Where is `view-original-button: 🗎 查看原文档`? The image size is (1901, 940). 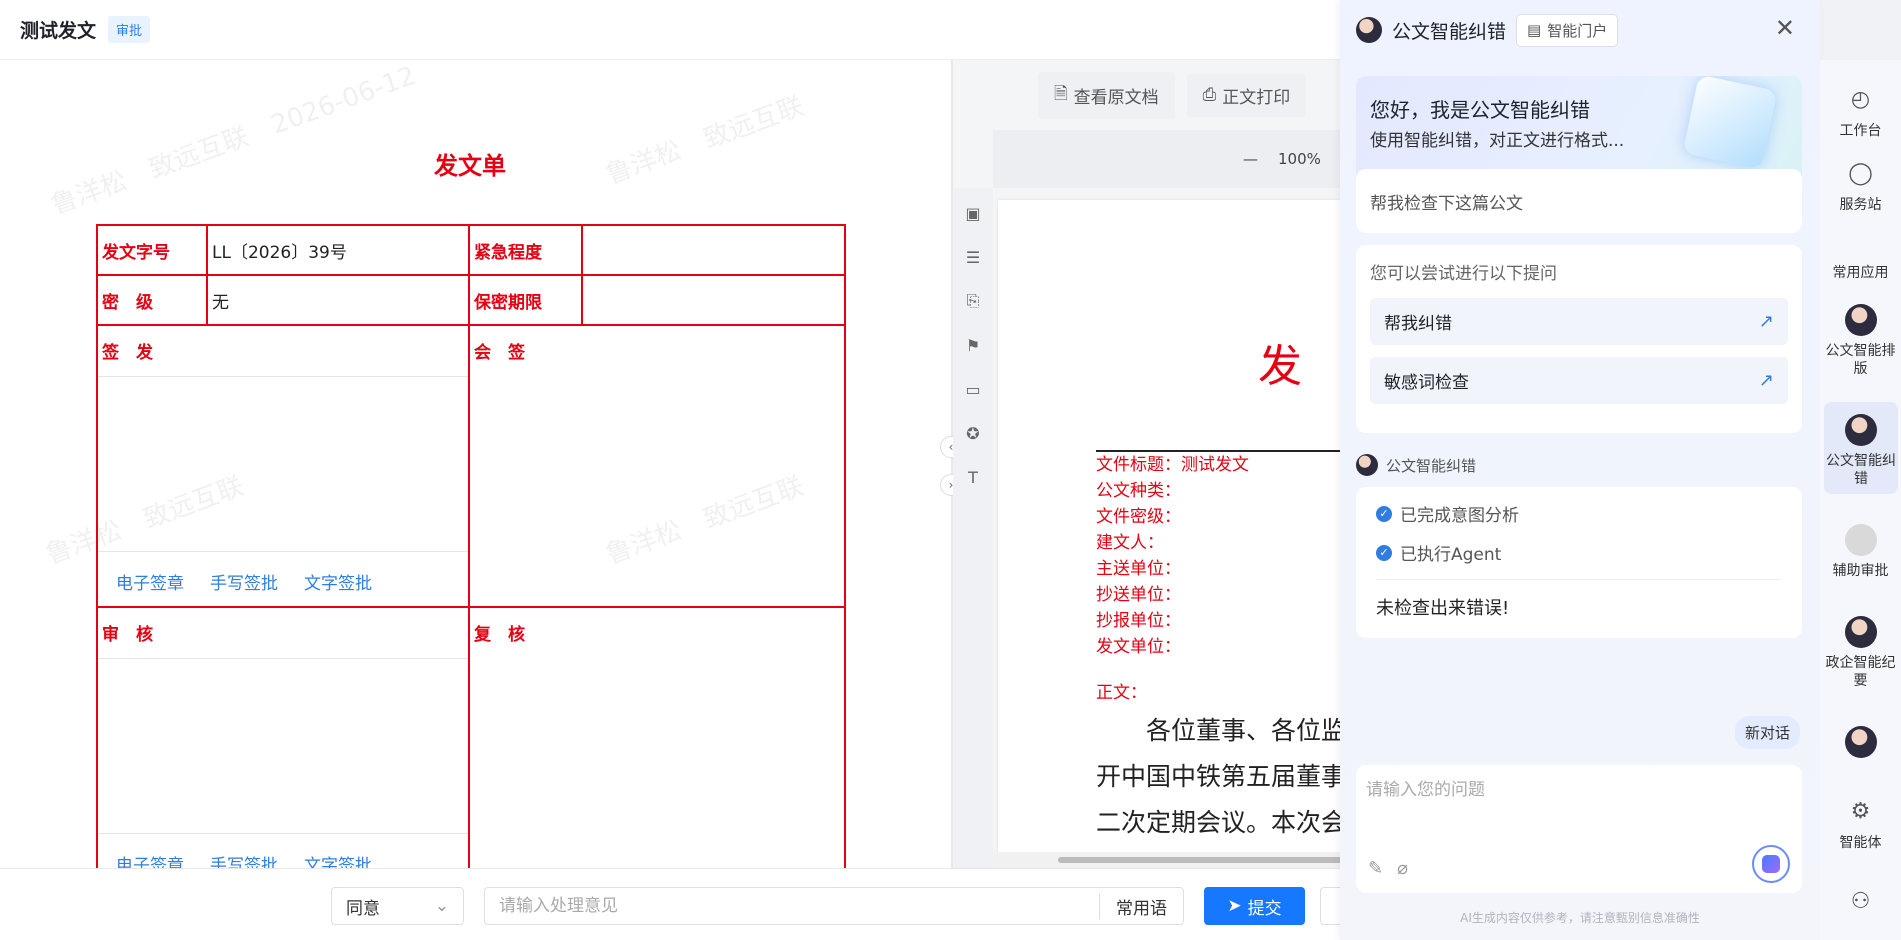
view-original-button: 🗎 查看原文档 is located at coordinates (1106, 95).